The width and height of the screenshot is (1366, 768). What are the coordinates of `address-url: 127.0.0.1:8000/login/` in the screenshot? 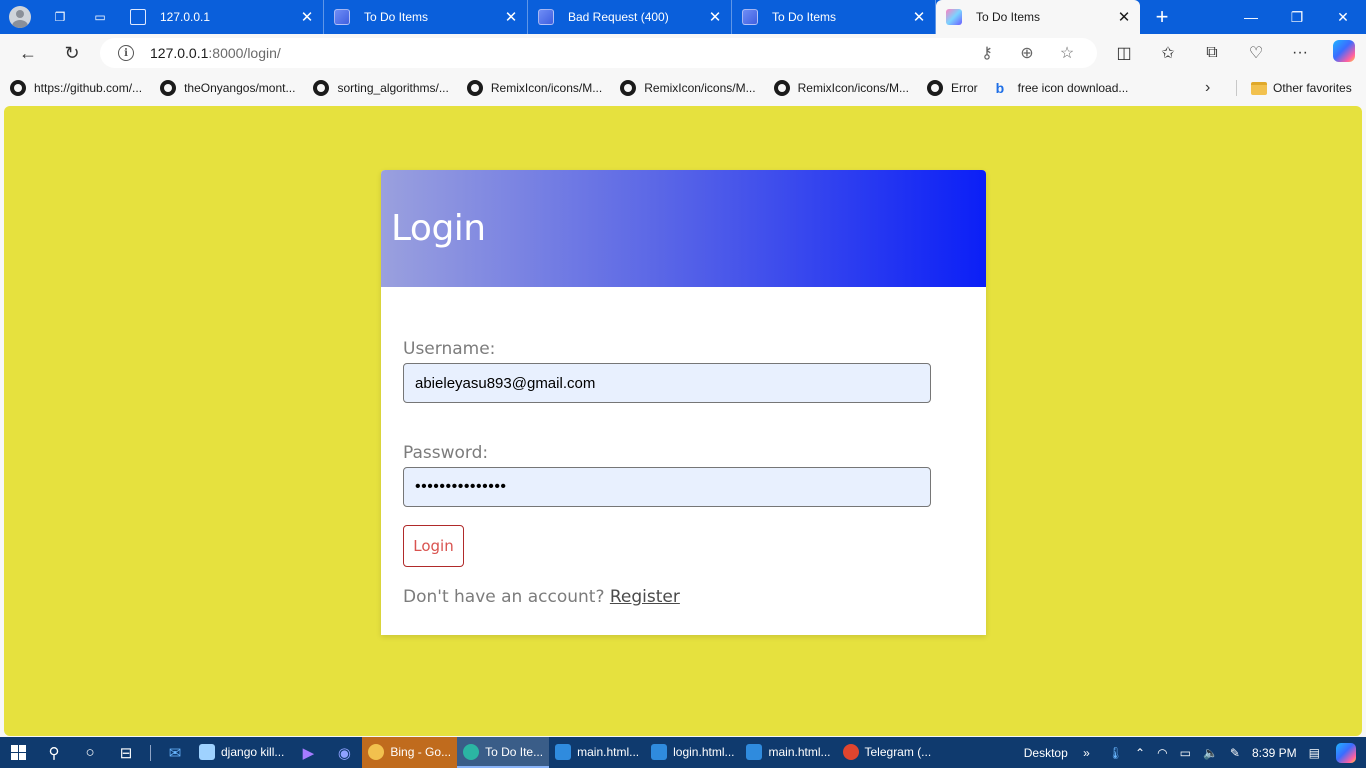 It's located at (215, 53).